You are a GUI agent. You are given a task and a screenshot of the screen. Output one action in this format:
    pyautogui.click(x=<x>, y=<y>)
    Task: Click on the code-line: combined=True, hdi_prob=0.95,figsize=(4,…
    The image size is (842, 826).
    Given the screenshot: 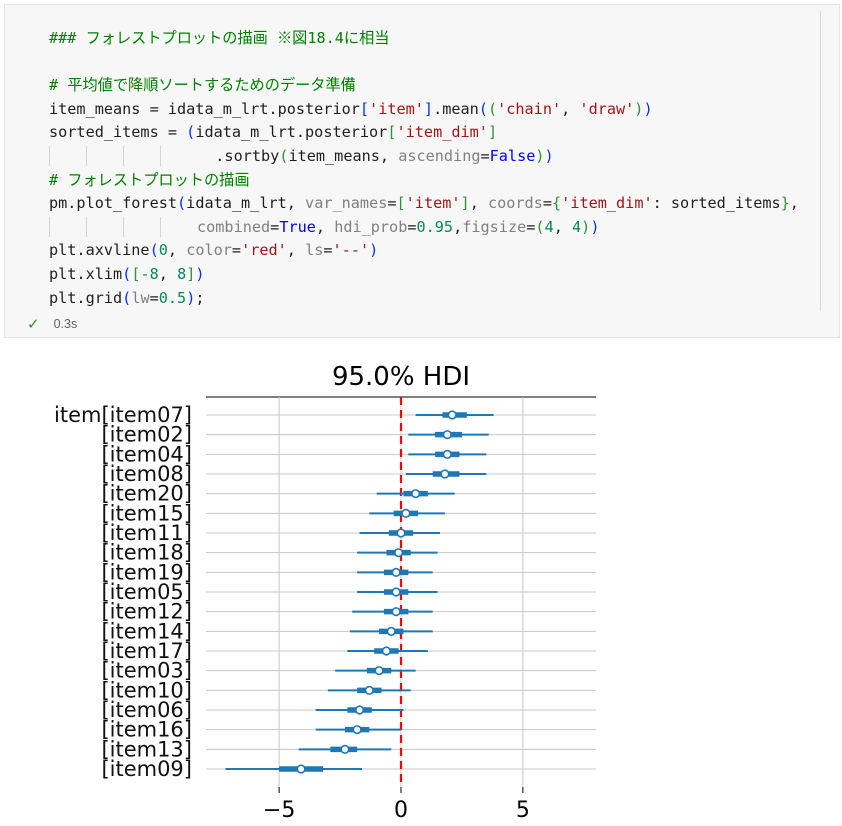 What is the action you would take?
    pyautogui.click(x=424, y=228)
    